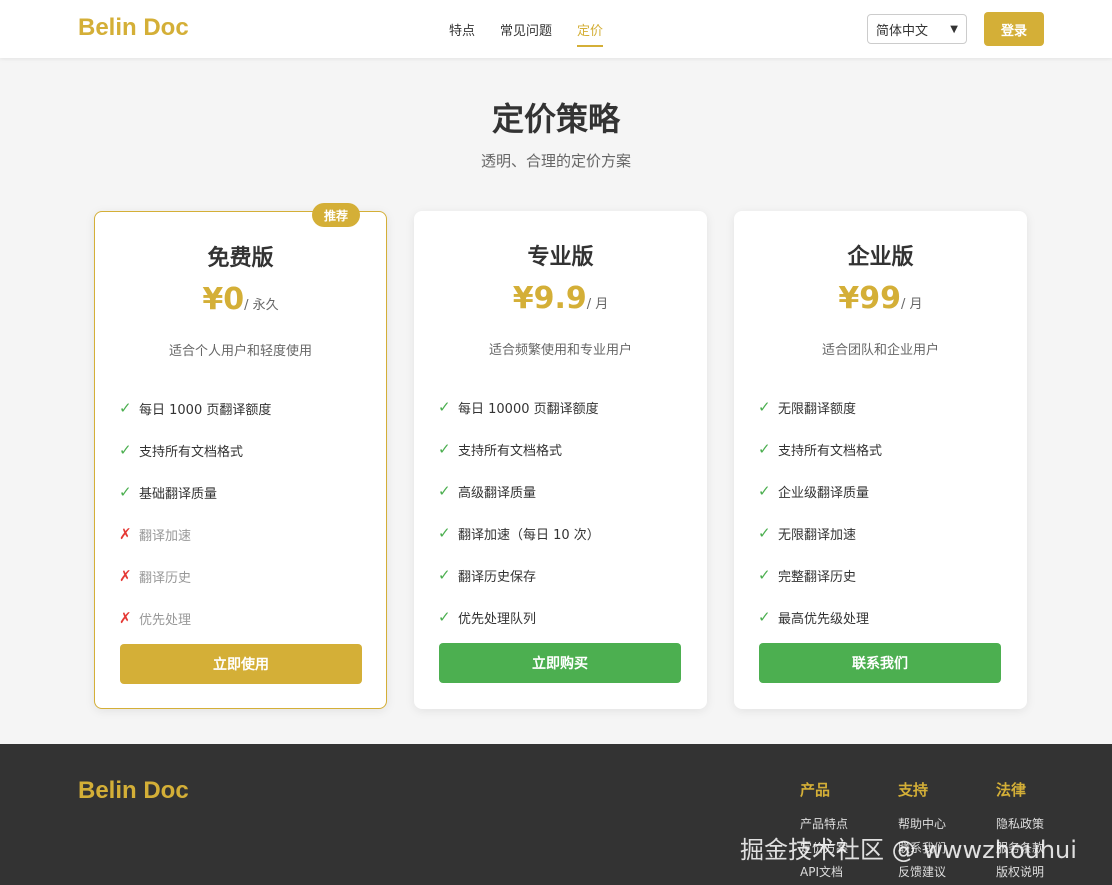  I want to click on plan-cta-button: 立即购买, so click(560, 663).